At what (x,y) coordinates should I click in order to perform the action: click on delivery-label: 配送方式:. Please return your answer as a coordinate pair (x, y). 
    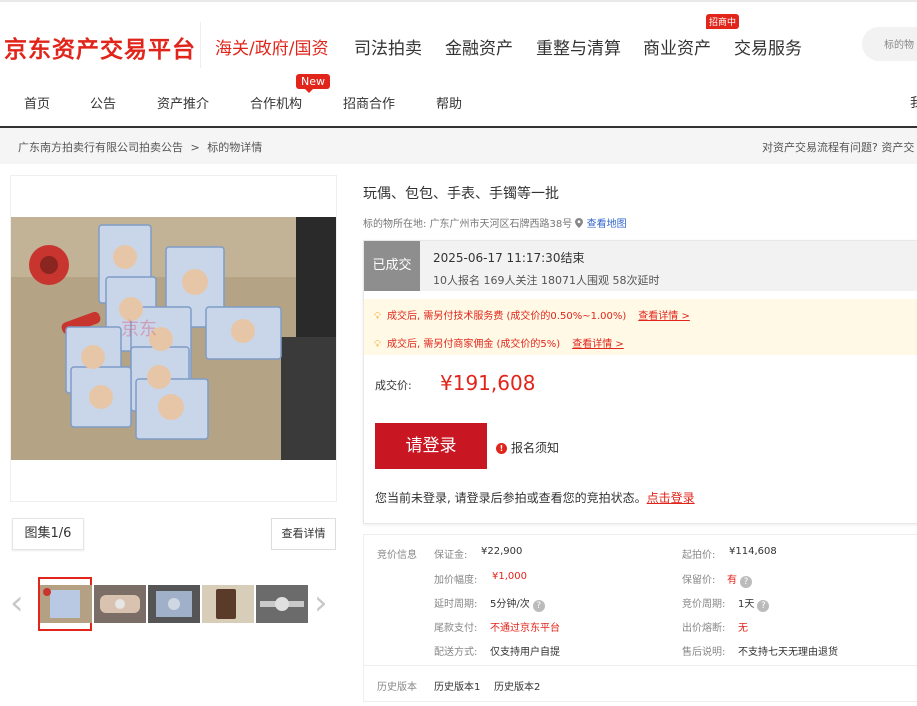
    Looking at the image, I should click on (456, 652).